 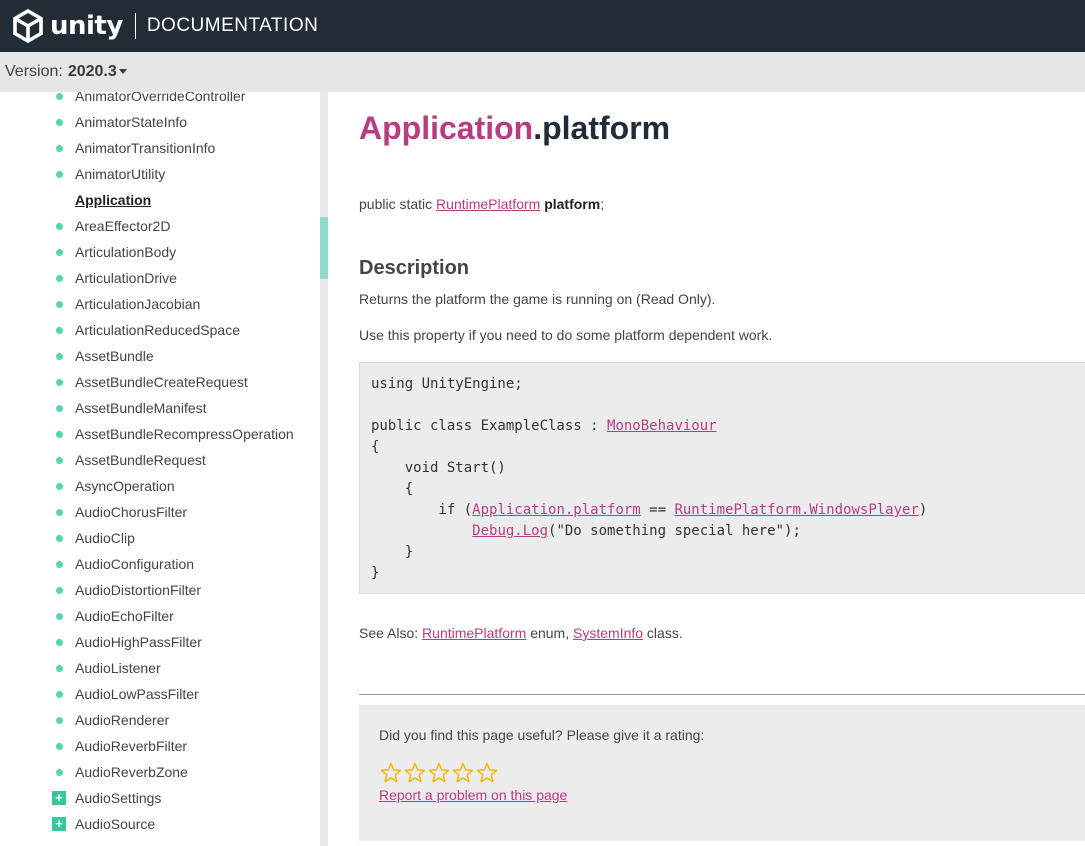 I want to click on sidebar-item-label: AnimatorUtility, so click(x=120, y=174).